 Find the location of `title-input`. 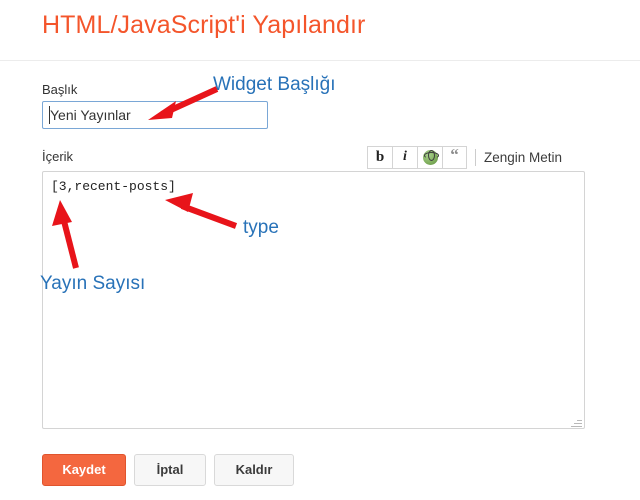

title-input is located at coordinates (155, 115).